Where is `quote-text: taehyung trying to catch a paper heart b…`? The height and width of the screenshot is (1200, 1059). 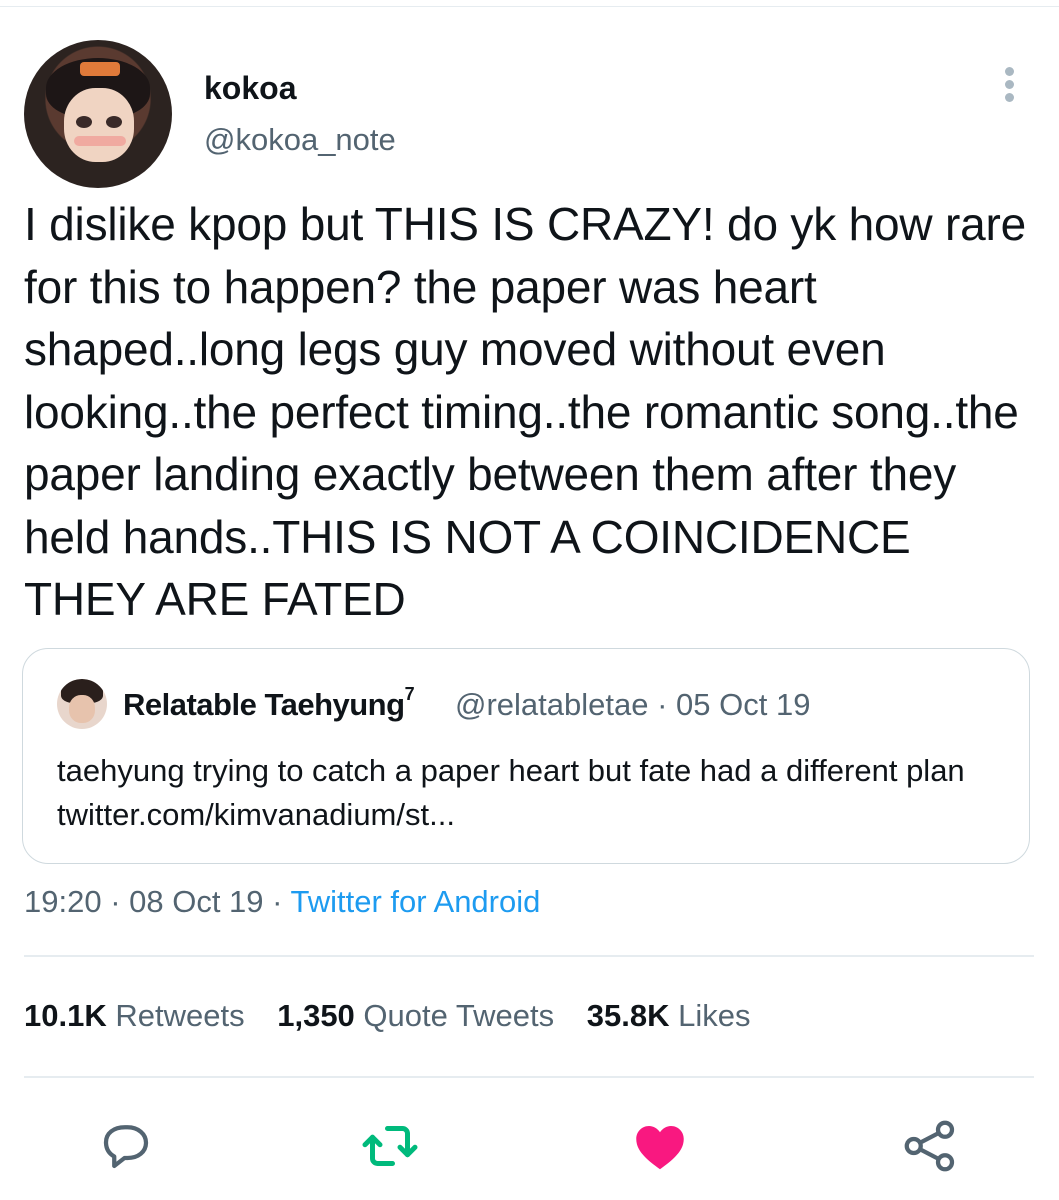
quote-text: taehyung trying to catch a paper heart b… is located at coordinates (511, 792).